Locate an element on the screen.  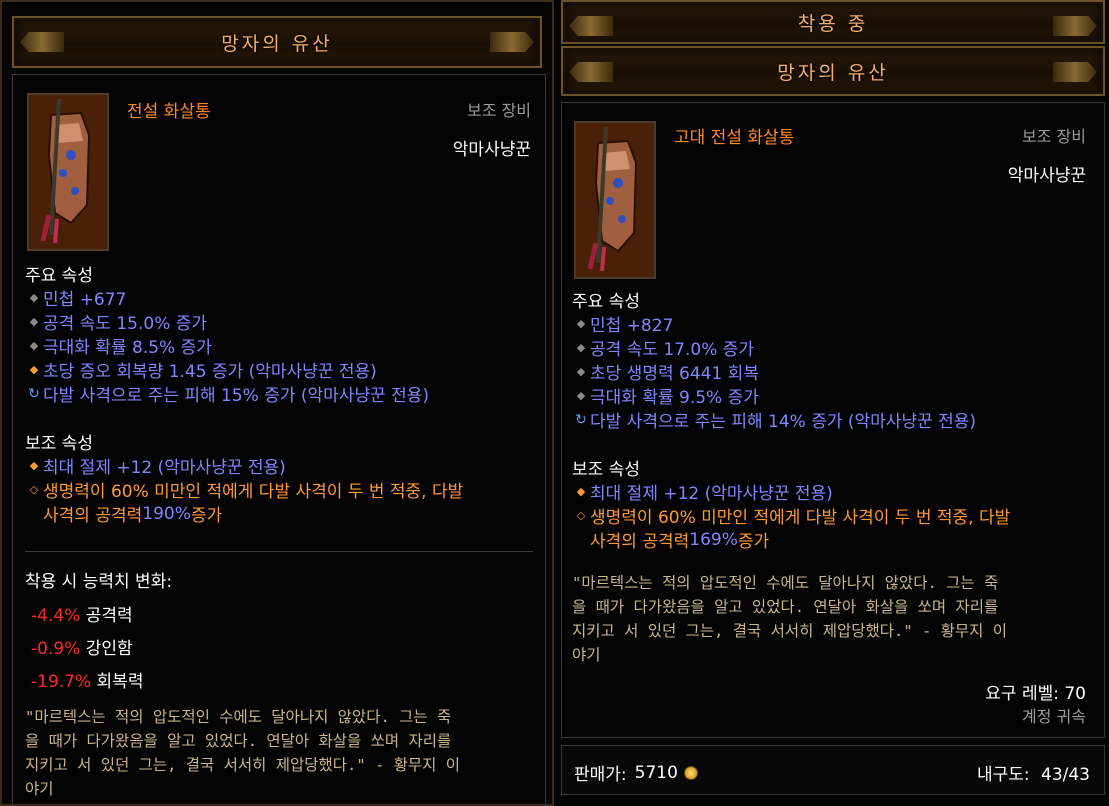
primary-stat: ◆ 초당 증오 회복량 1.45 증가 (악마사냥꾼 전용) is located at coordinates (201, 369).